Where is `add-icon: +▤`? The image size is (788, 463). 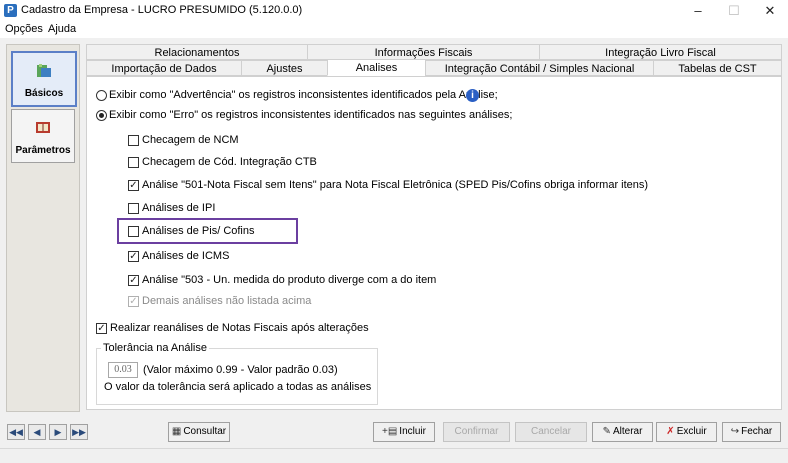 add-icon: +▤ is located at coordinates (390, 431).